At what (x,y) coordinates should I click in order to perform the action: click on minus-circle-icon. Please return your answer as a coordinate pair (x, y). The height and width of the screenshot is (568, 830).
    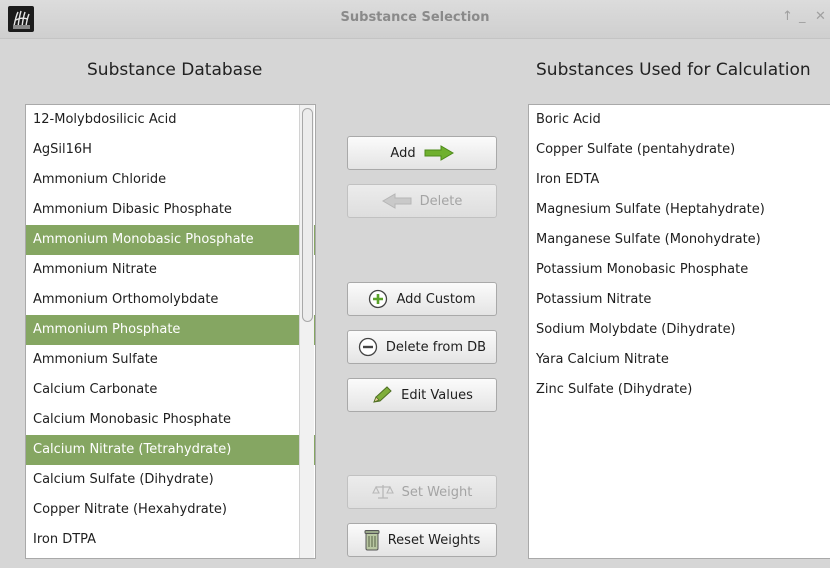
    Looking at the image, I should click on (368, 347).